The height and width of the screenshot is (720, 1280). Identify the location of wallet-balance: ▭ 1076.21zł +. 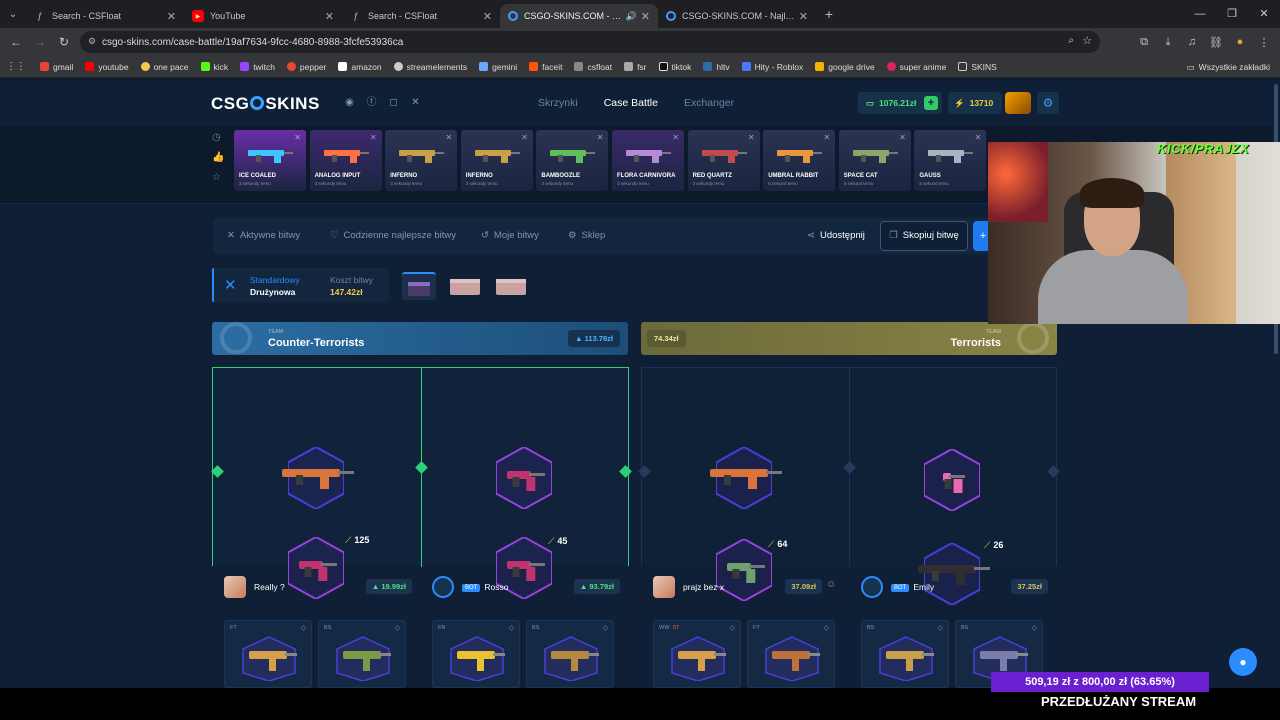
(900, 103).